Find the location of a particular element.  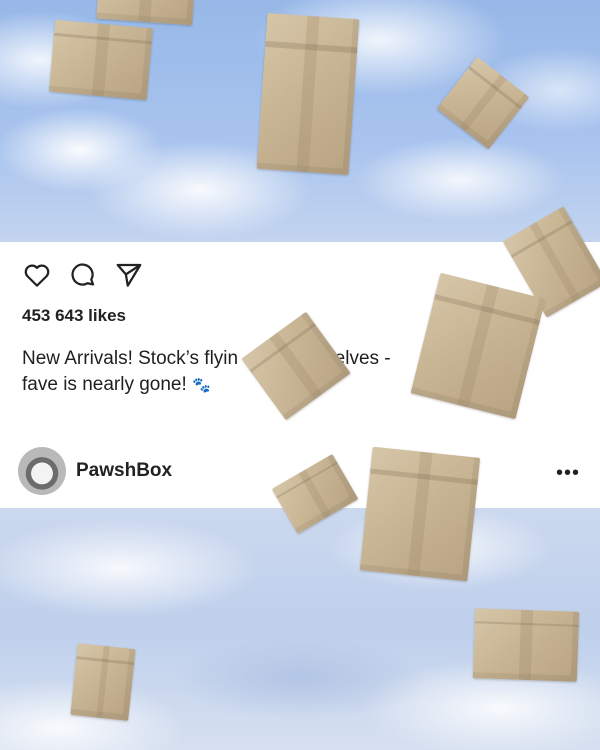

avatar is located at coordinates (42, 471).